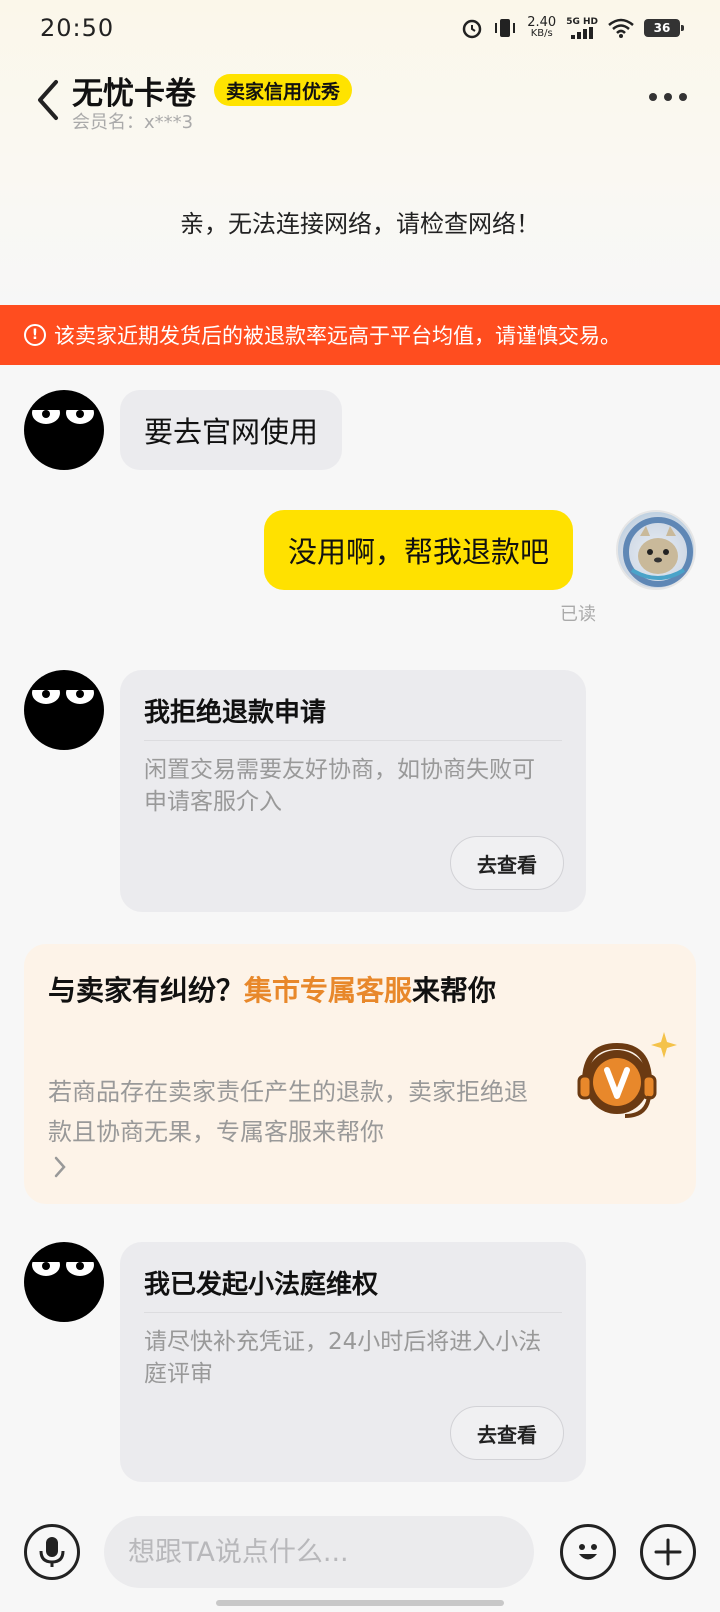  I want to click on plus-icon, so click(668, 1552).